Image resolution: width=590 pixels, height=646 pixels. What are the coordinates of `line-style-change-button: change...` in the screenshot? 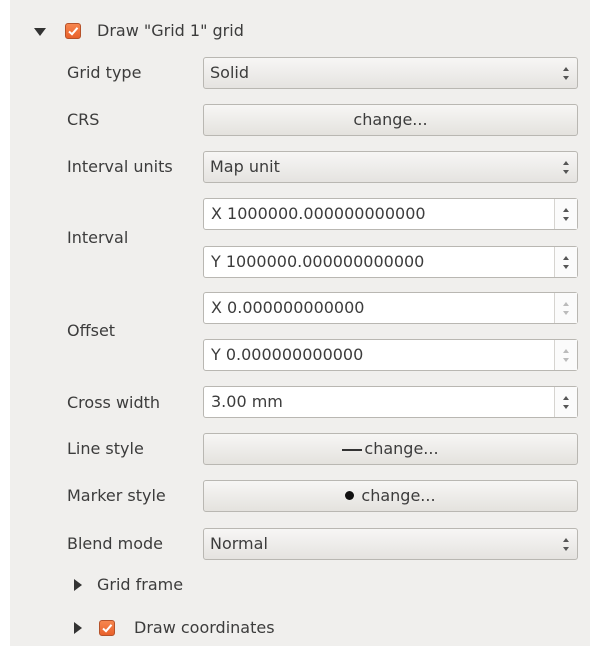 It's located at (390, 449).